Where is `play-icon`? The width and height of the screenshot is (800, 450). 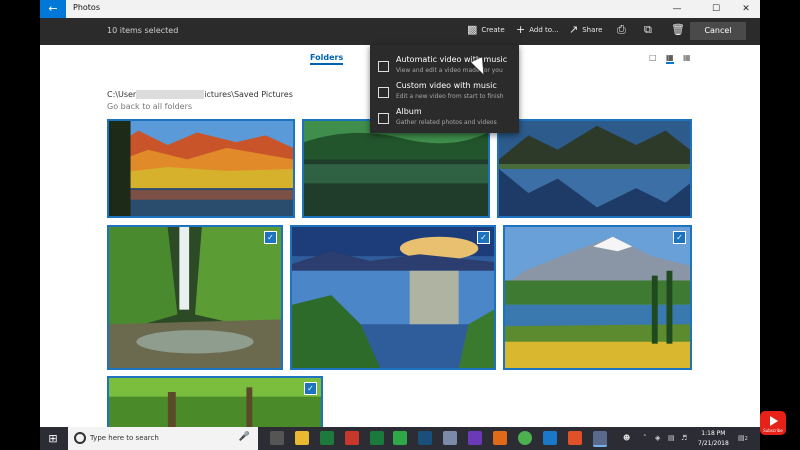 play-icon is located at coordinates (774, 421).